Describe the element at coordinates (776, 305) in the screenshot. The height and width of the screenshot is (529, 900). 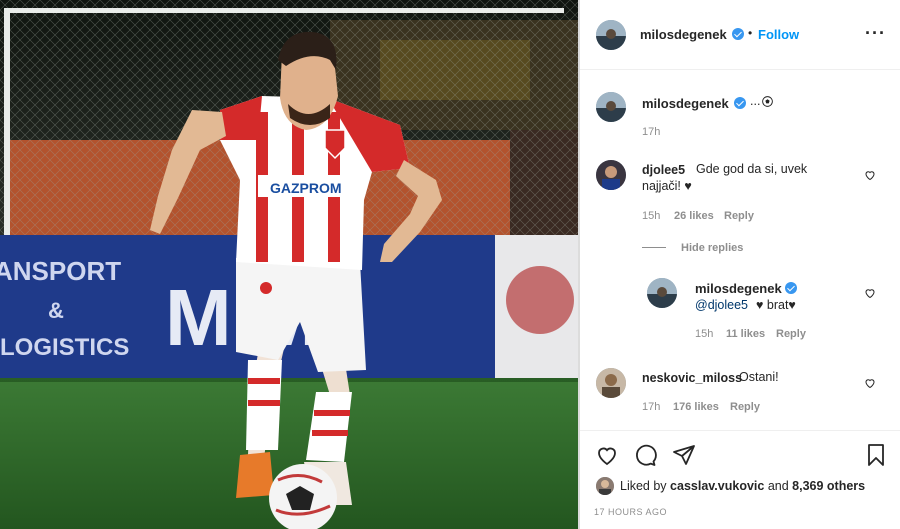
I see `reply-text: ♥ brat♥` at that location.